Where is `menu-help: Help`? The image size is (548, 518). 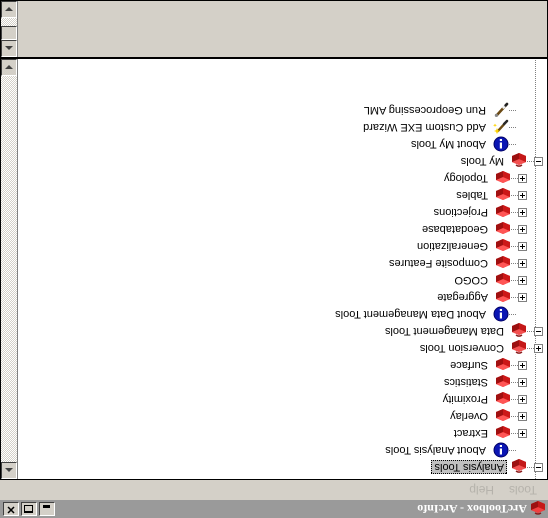 menu-help: Help is located at coordinates (481, 491).